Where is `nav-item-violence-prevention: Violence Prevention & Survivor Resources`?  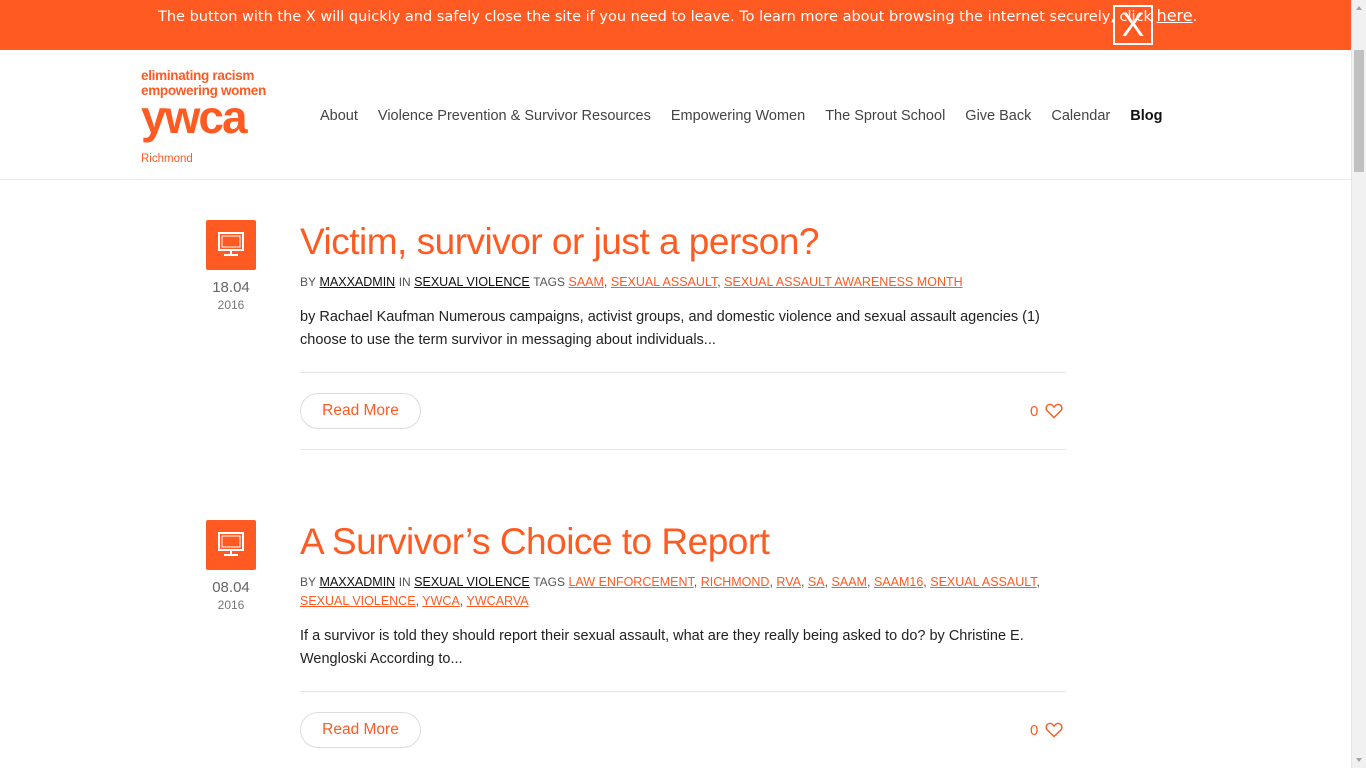
nav-item-violence-prevention: Violence Prevention & Survivor Resources is located at coordinates (514, 116).